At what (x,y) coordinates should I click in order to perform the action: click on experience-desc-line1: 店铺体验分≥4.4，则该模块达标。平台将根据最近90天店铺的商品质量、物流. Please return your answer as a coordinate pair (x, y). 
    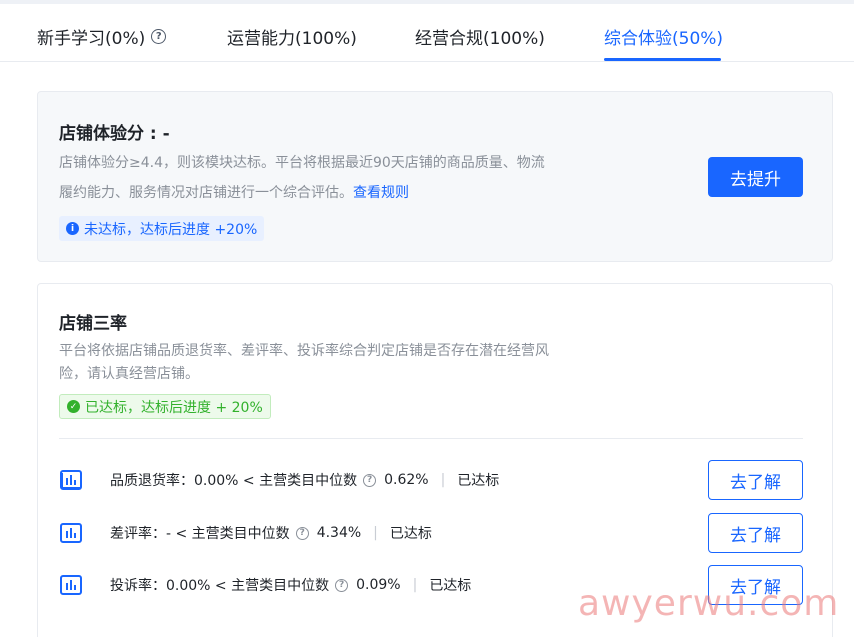
    Looking at the image, I should click on (302, 163).